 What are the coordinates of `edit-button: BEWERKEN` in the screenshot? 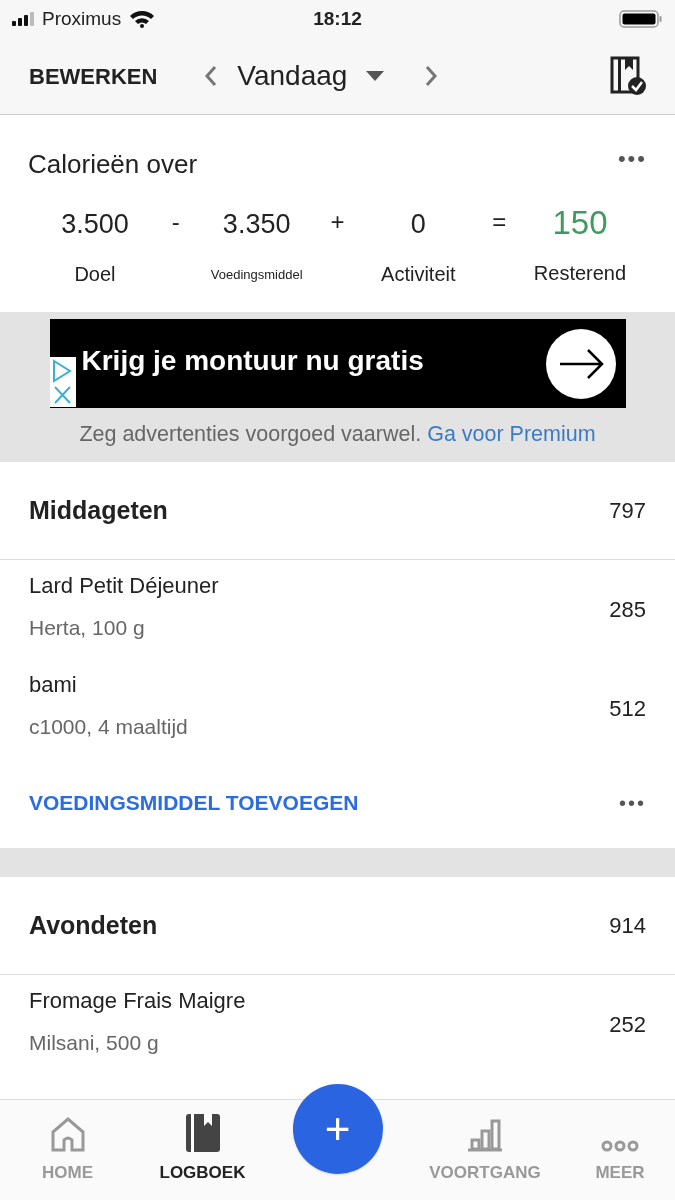 It's located at (93, 76).